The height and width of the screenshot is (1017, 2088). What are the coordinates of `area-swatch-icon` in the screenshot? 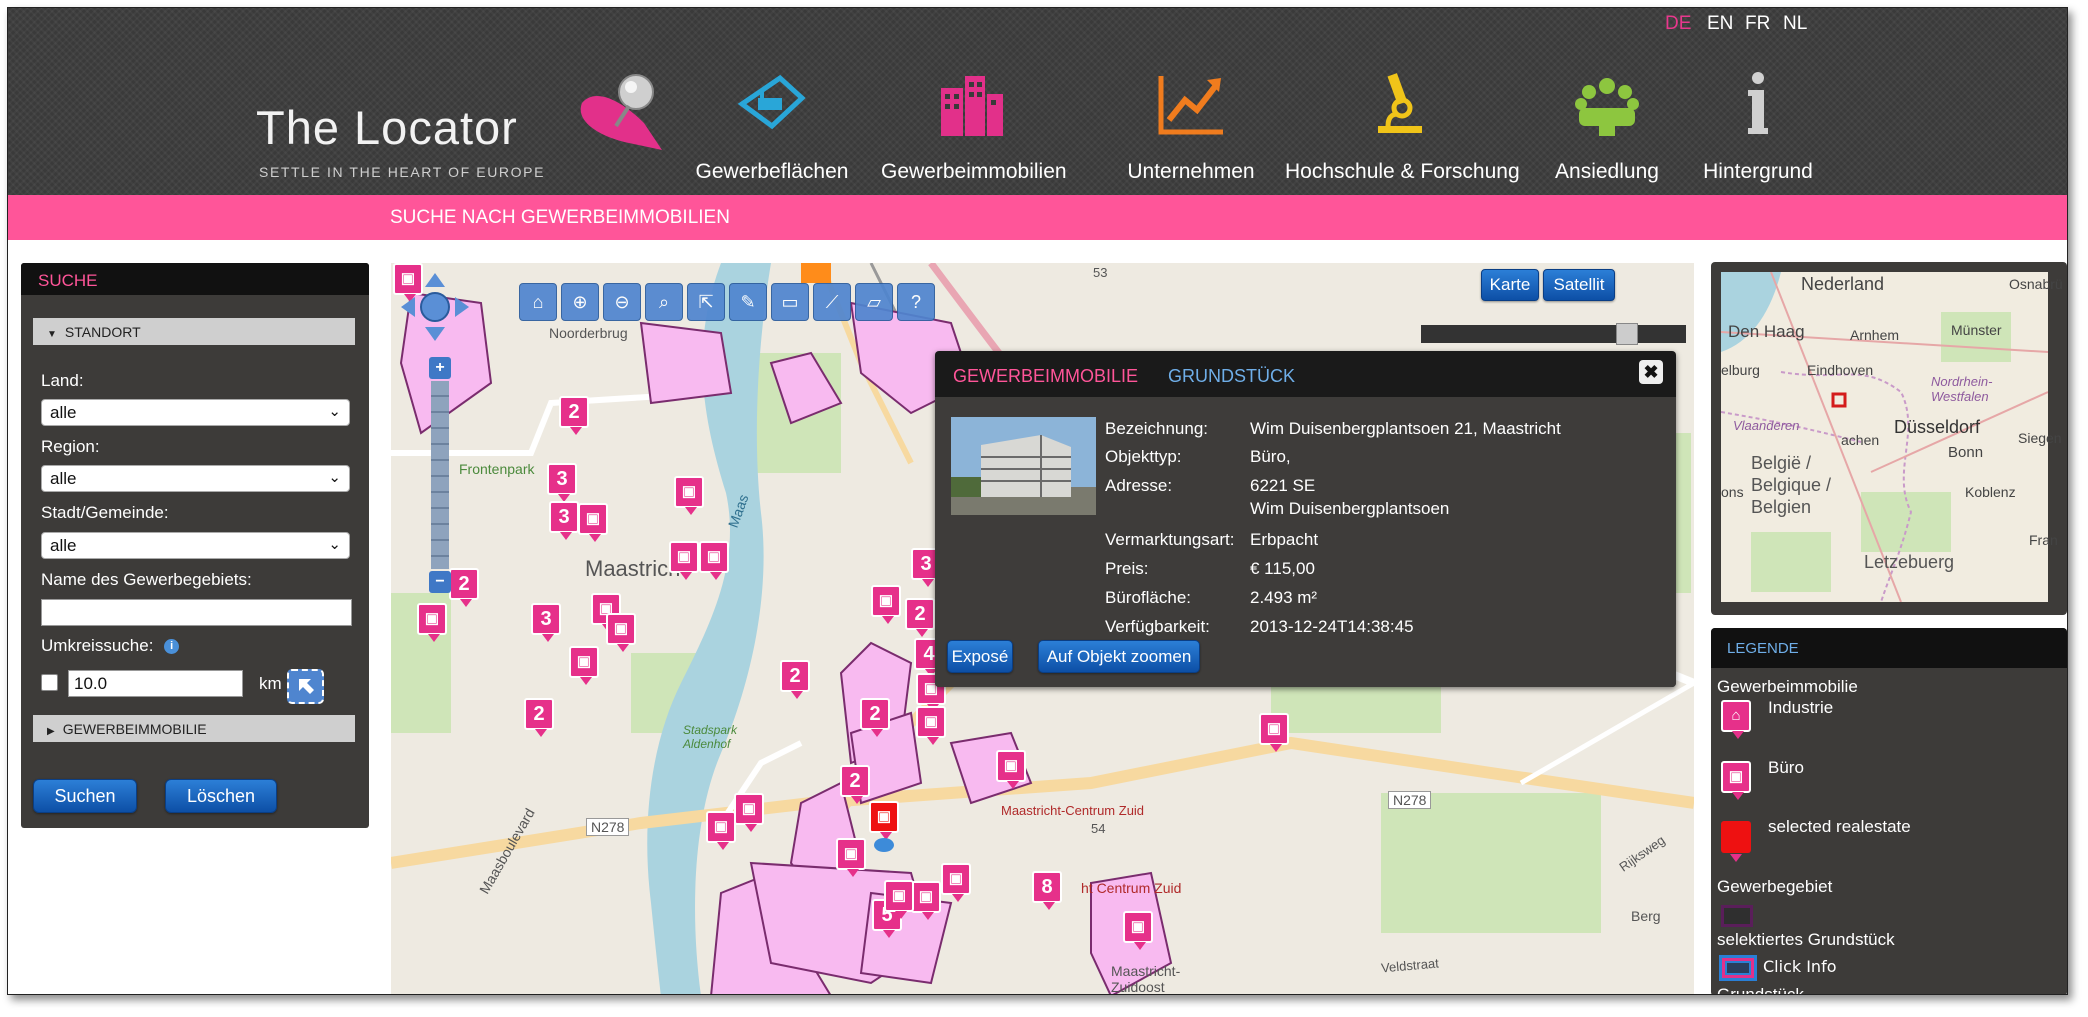 It's located at (1737, 916).